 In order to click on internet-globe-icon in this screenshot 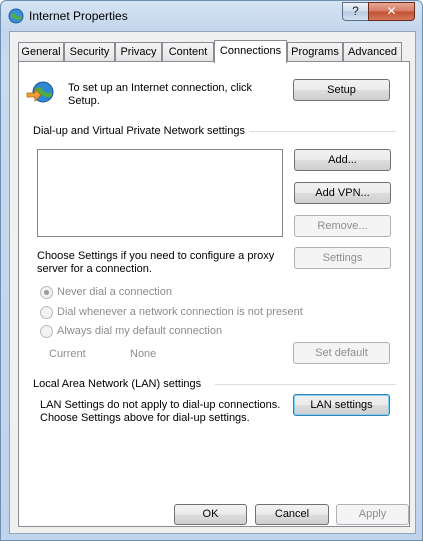, I will do `click(16, 16)`.